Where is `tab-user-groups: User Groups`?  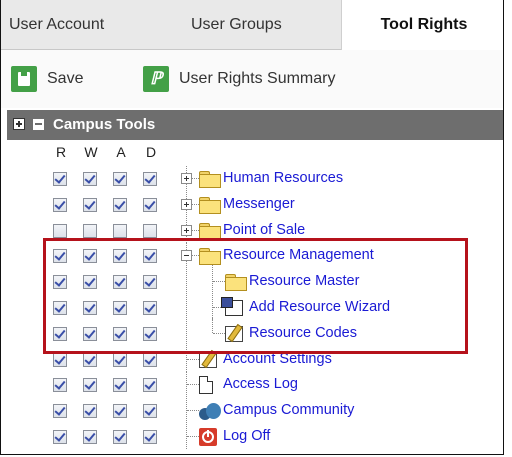 tab-user-groups: User Groups is located at coordinates (236, 25).